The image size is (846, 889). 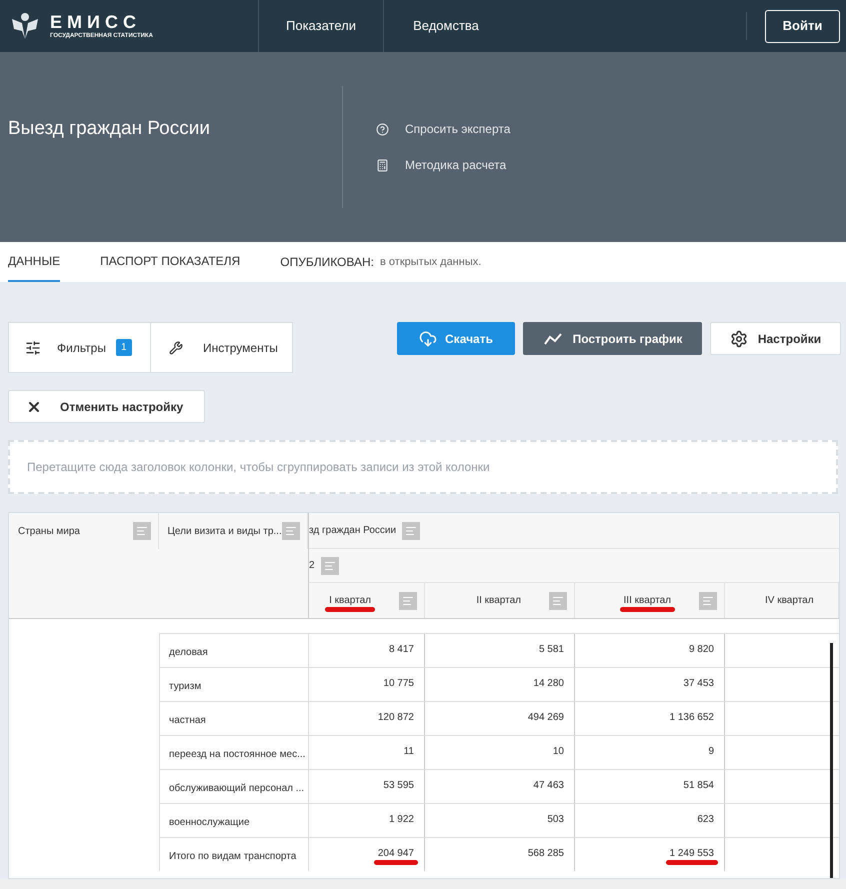 I want to click on hero-link-label: Методика расчета, so click(x=455, y=165).